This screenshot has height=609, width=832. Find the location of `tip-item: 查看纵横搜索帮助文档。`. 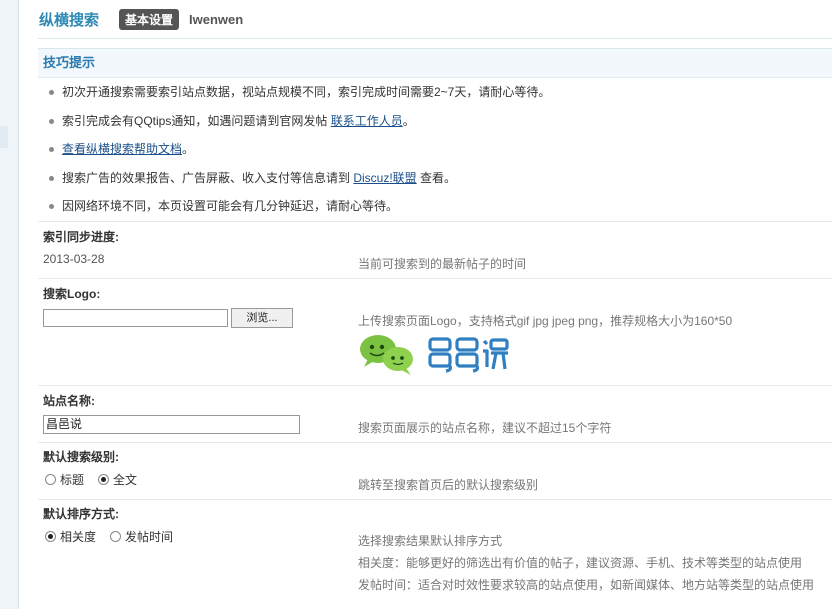

tip-item: 查看纵横搜索帮助文档。 is located at coordinates (435, 149).